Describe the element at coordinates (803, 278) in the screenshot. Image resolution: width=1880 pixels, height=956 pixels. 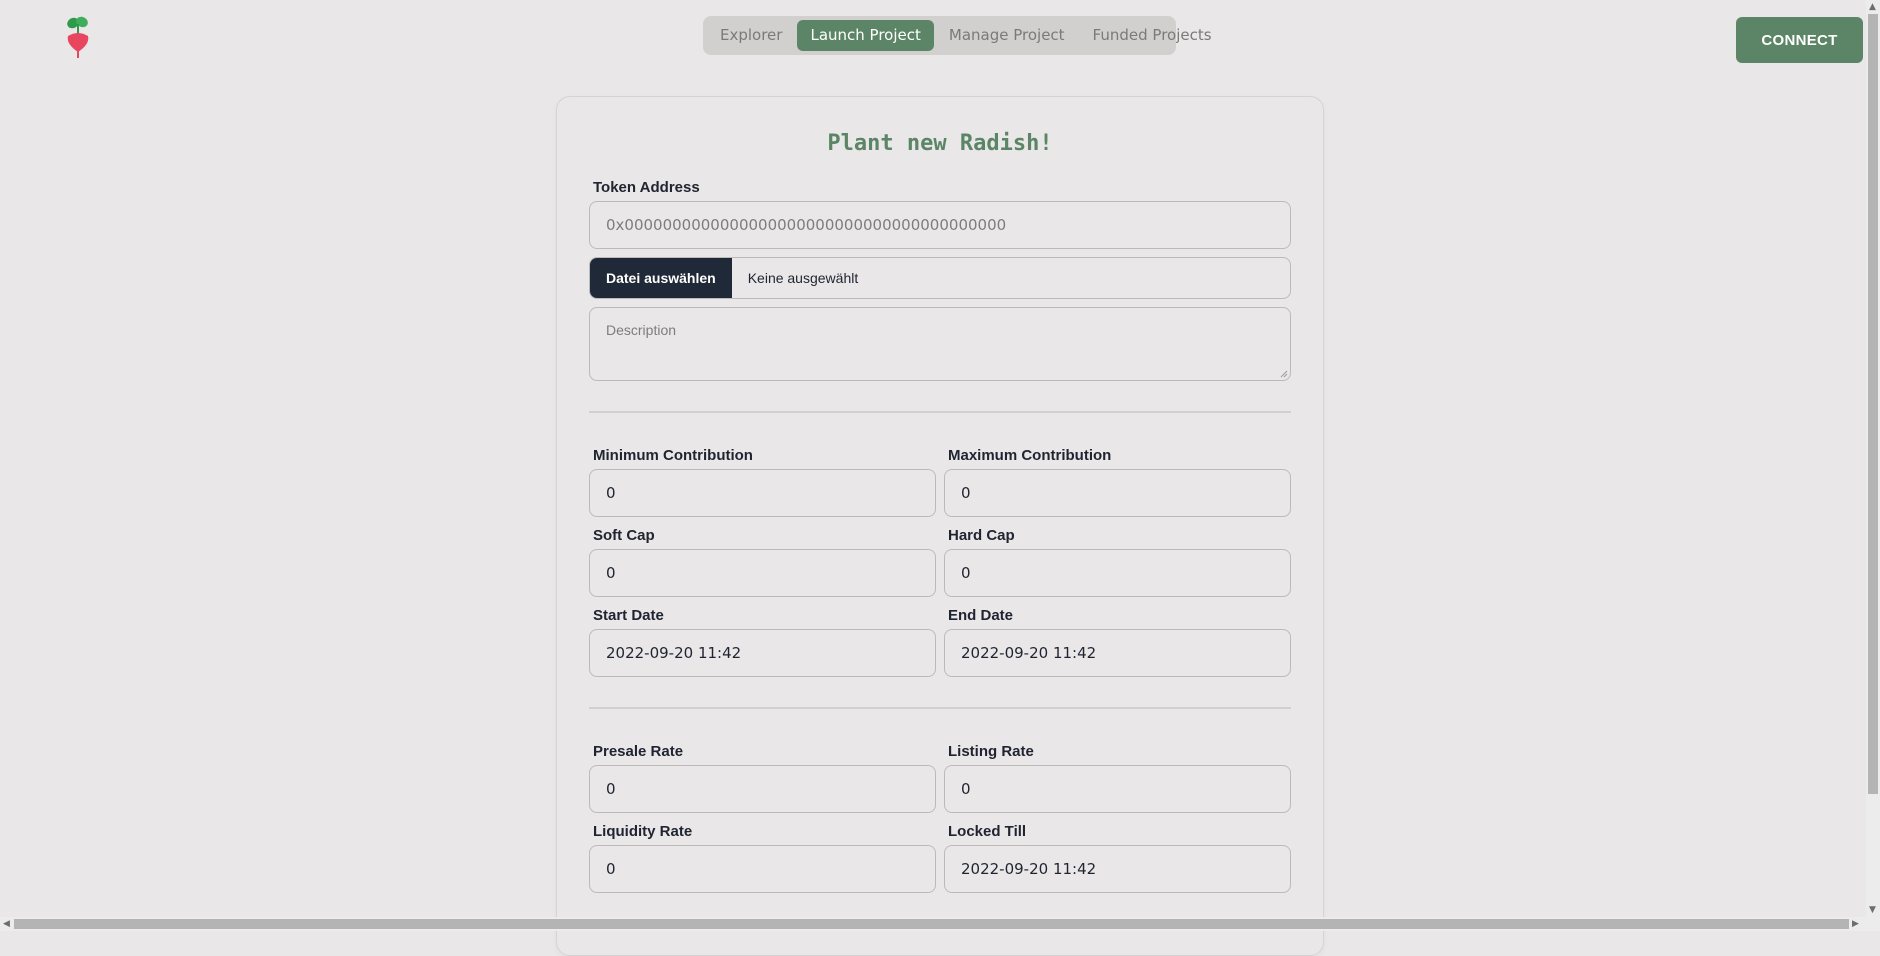
I see `file-status: Keine ausgewählt` at that location.